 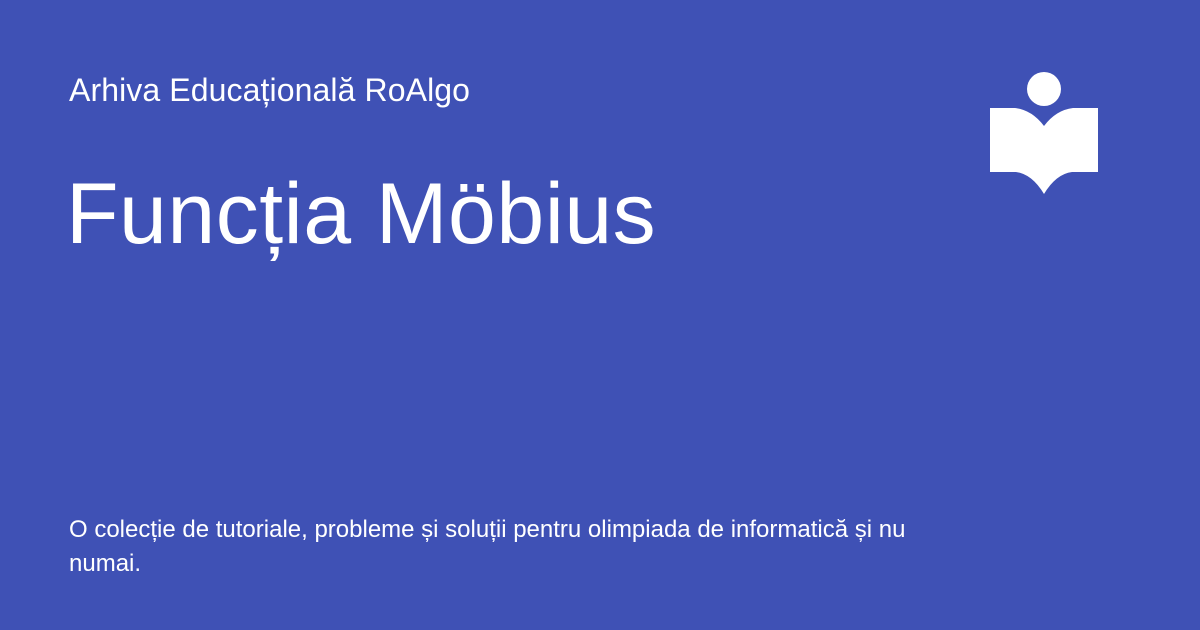 What do you see at coordinates (361, 214) in the screenshot?
I see `page-title: Funcția Möbius` at bounding box center [361, 214].